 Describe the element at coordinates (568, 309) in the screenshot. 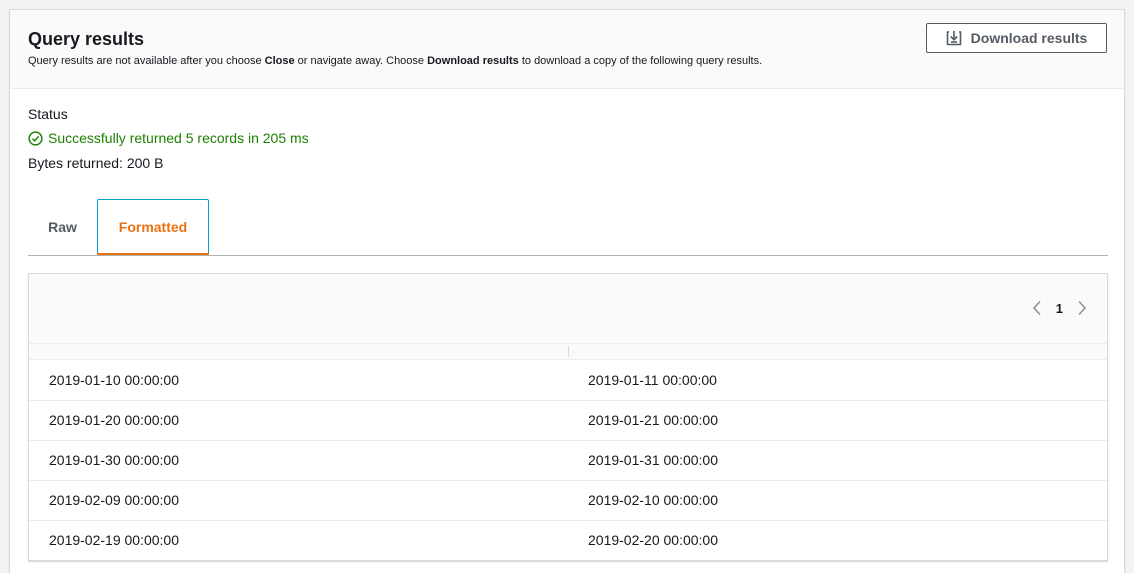

I see `table-header: 1` at that location.